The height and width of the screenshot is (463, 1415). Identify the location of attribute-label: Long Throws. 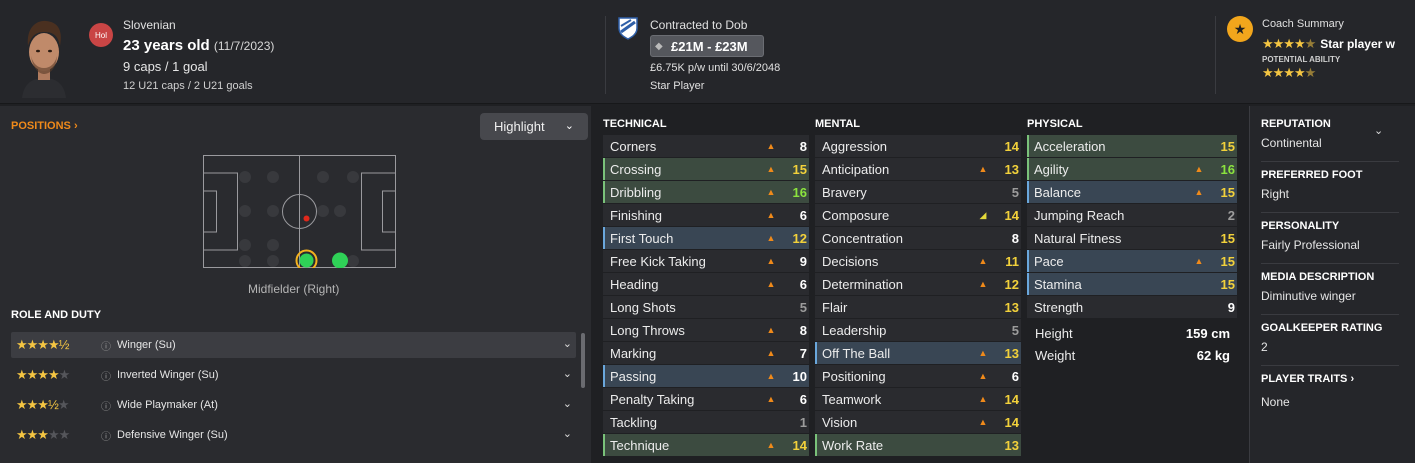
(647, 330).